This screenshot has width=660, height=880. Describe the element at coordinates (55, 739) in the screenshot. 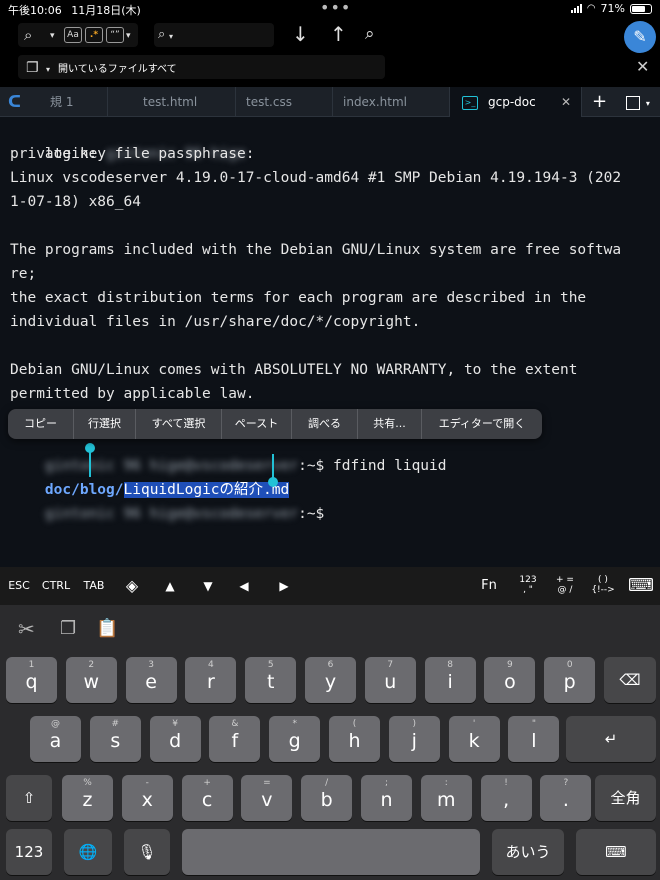

I see `key-a: @ a` at that location.